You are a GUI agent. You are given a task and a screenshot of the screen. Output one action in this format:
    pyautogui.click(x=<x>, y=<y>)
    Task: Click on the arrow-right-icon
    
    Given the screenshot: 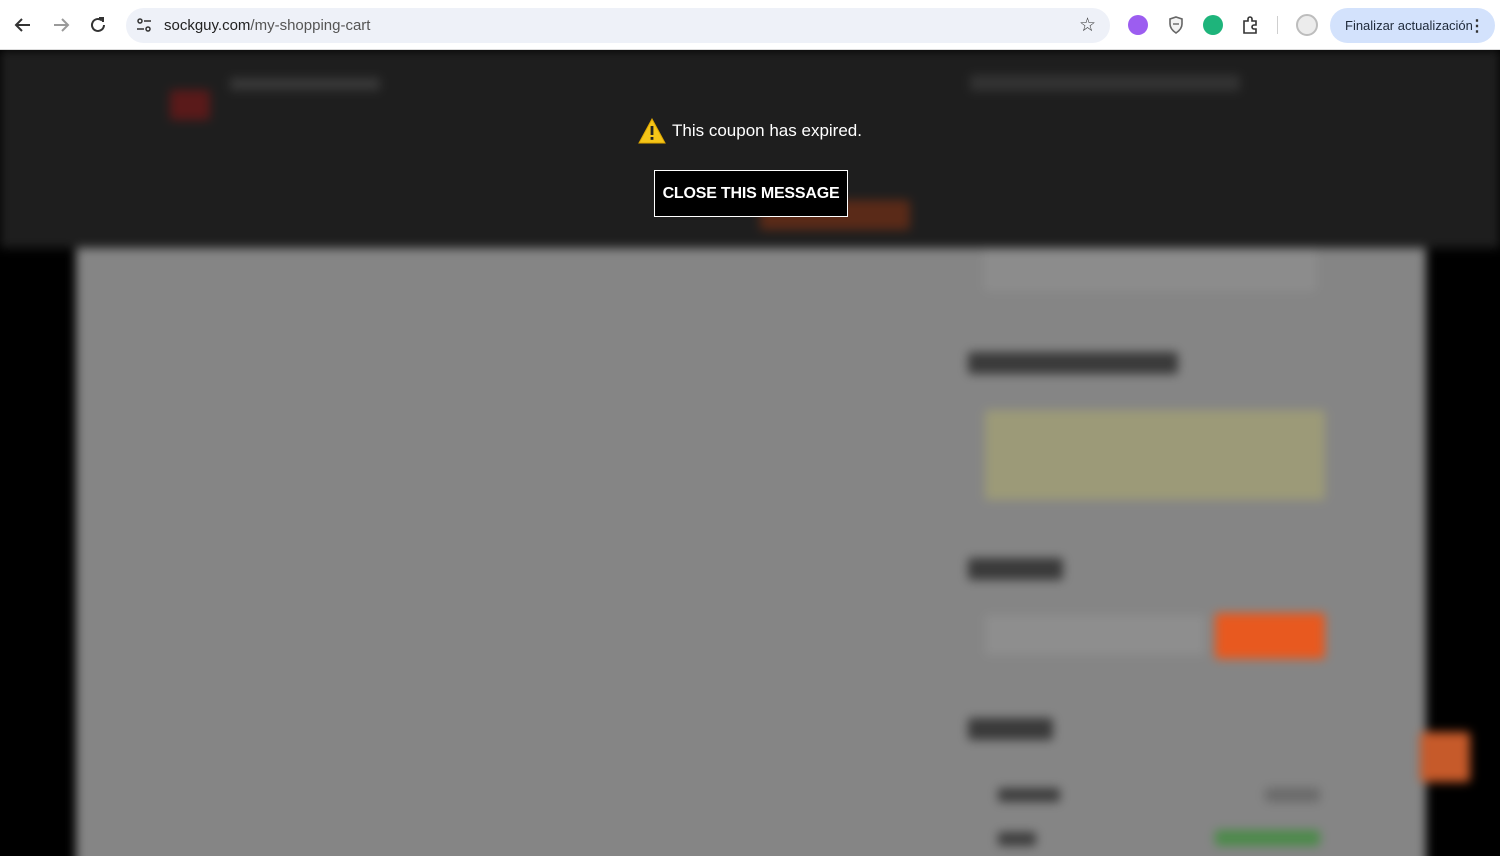 What is the action you would take?
    pyautogui.click(x=62, y=25)
    